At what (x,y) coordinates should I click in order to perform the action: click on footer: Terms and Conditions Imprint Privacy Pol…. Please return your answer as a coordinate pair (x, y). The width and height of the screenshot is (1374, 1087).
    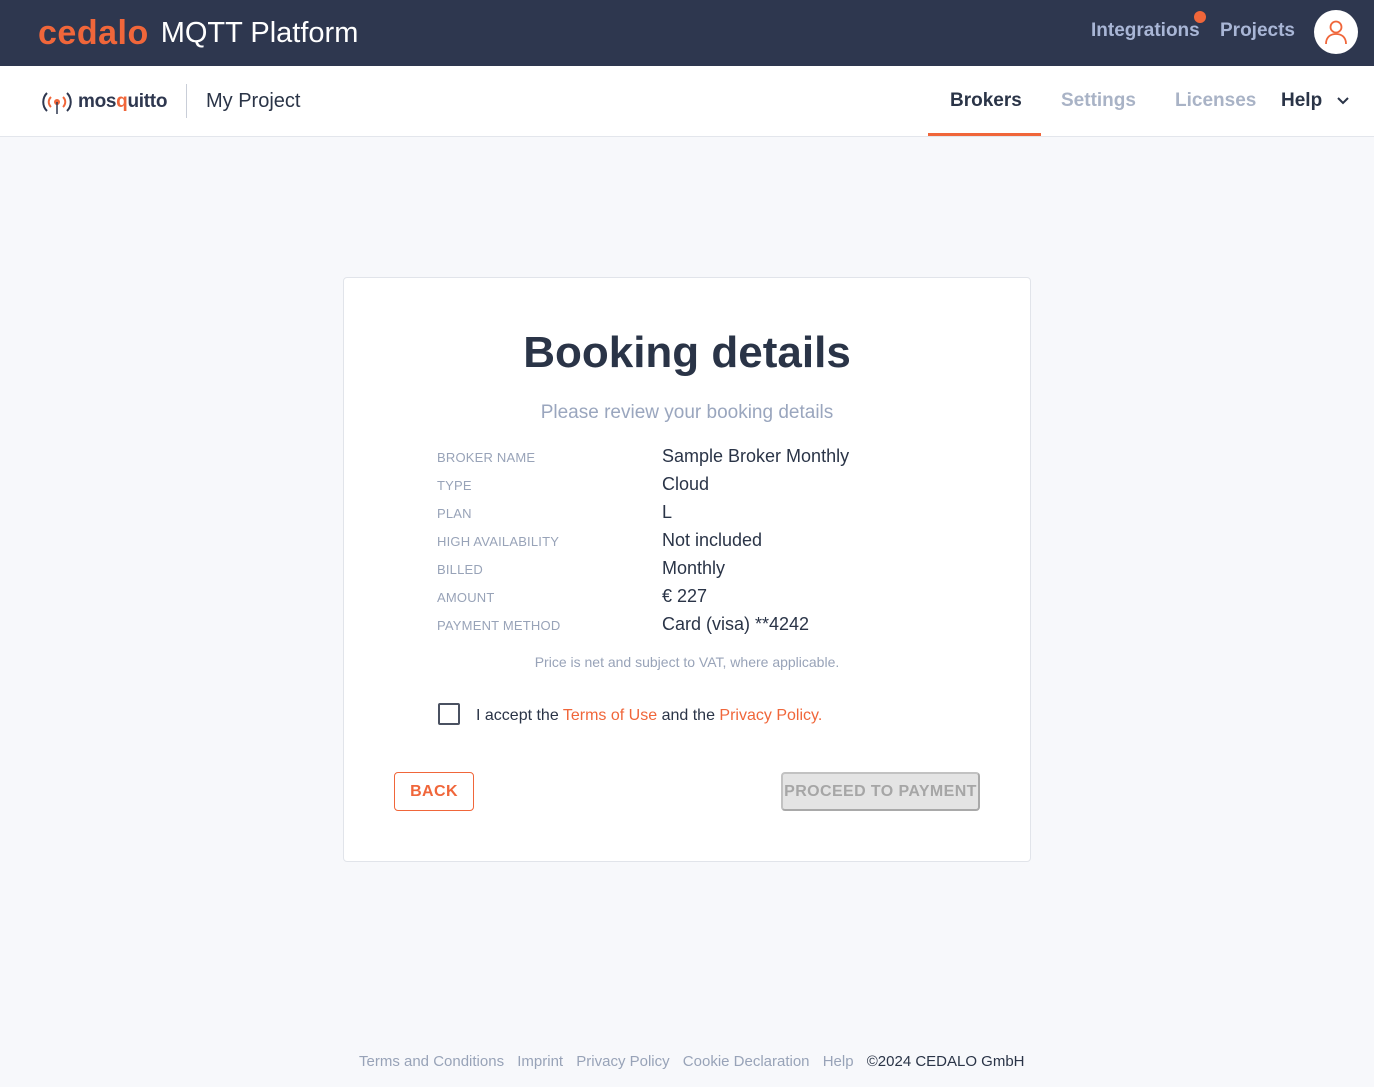
    Looking at the image, I should click on (692, 1061).